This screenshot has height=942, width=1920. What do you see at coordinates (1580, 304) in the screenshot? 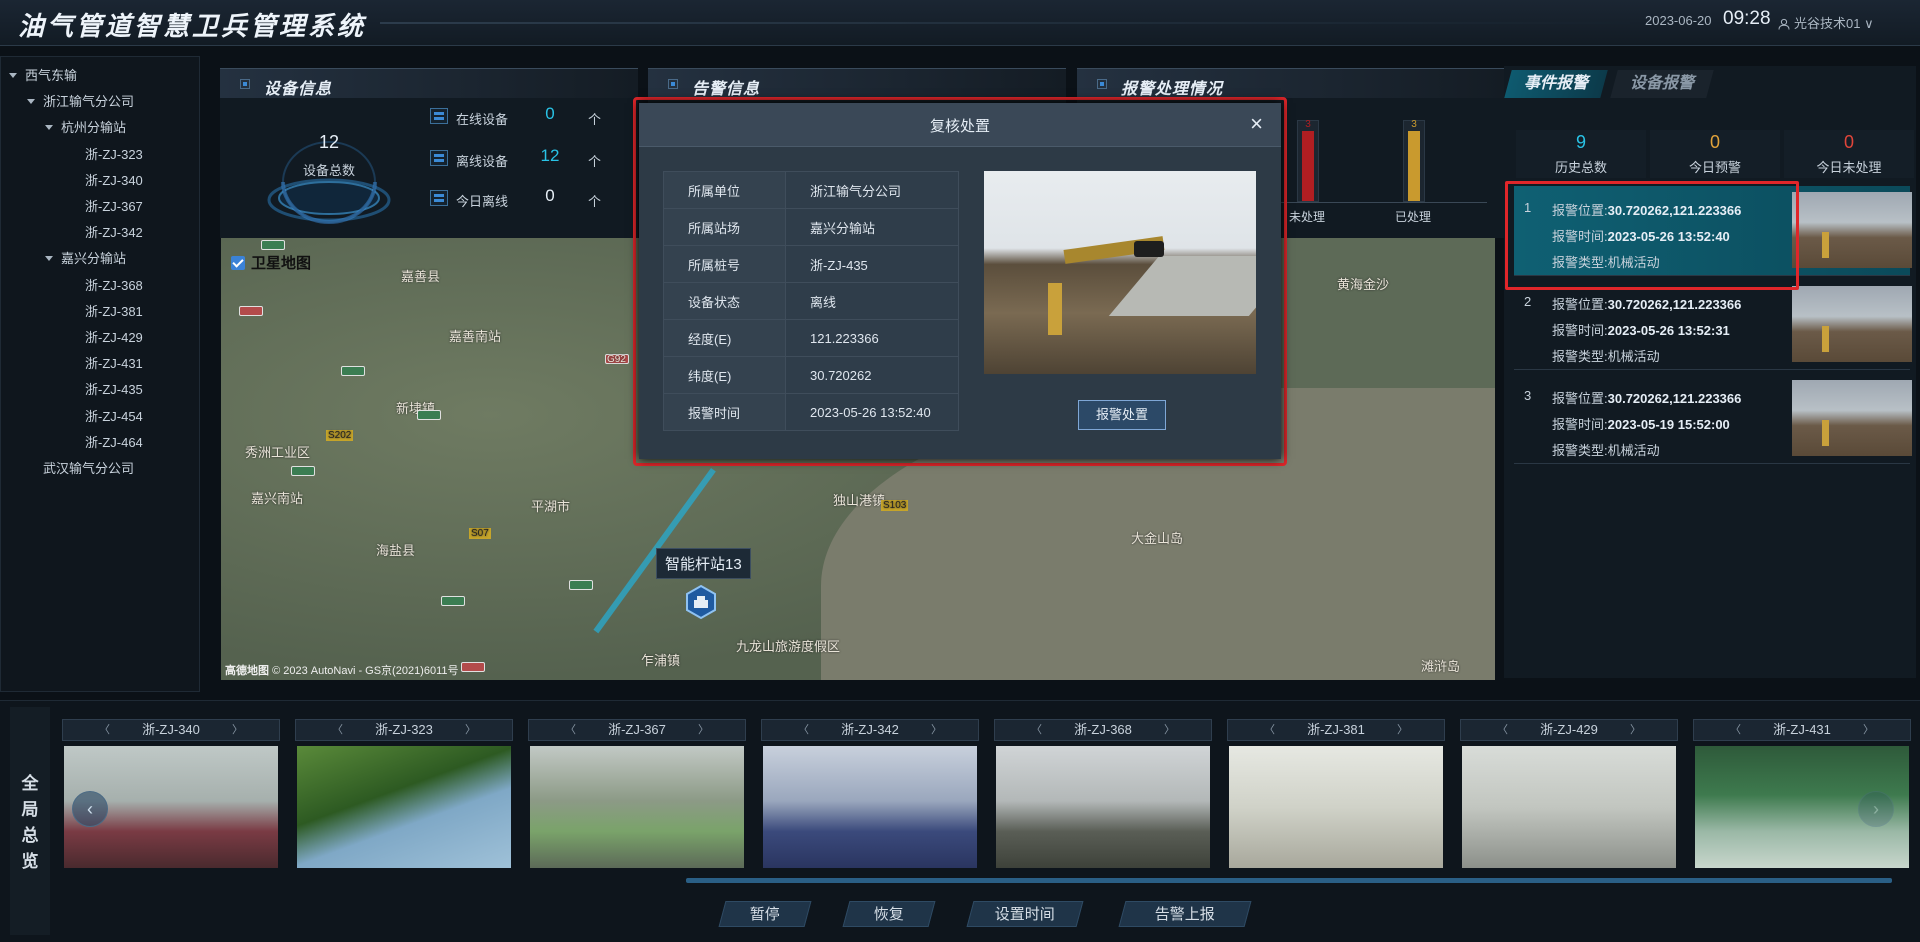
I see `field-label: 报警位置:` at bounding box center [1580, 304].